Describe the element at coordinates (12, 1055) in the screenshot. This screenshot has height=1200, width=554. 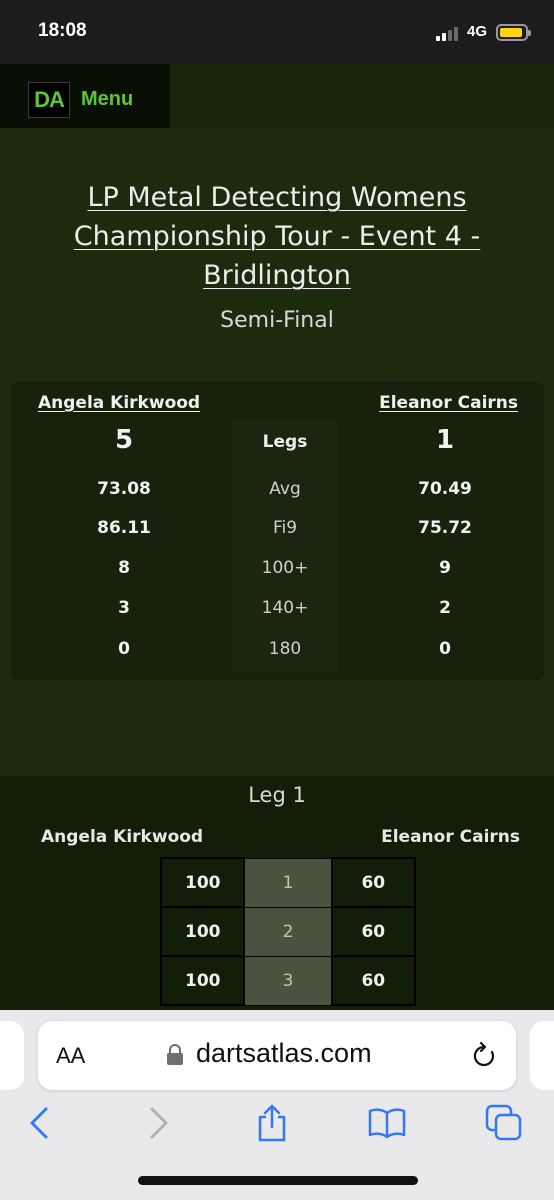
I see `previous-tab-peek` at that location.